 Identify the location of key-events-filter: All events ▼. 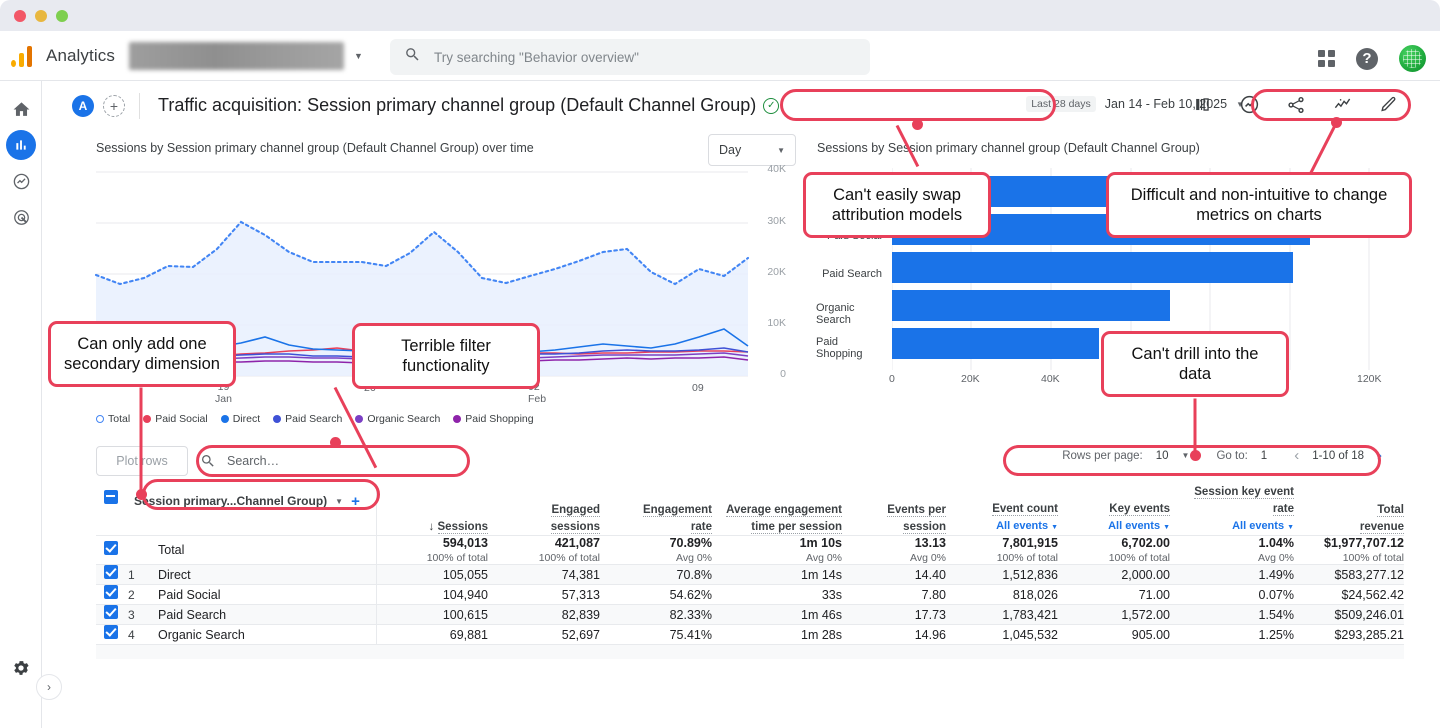
(1114, 527).